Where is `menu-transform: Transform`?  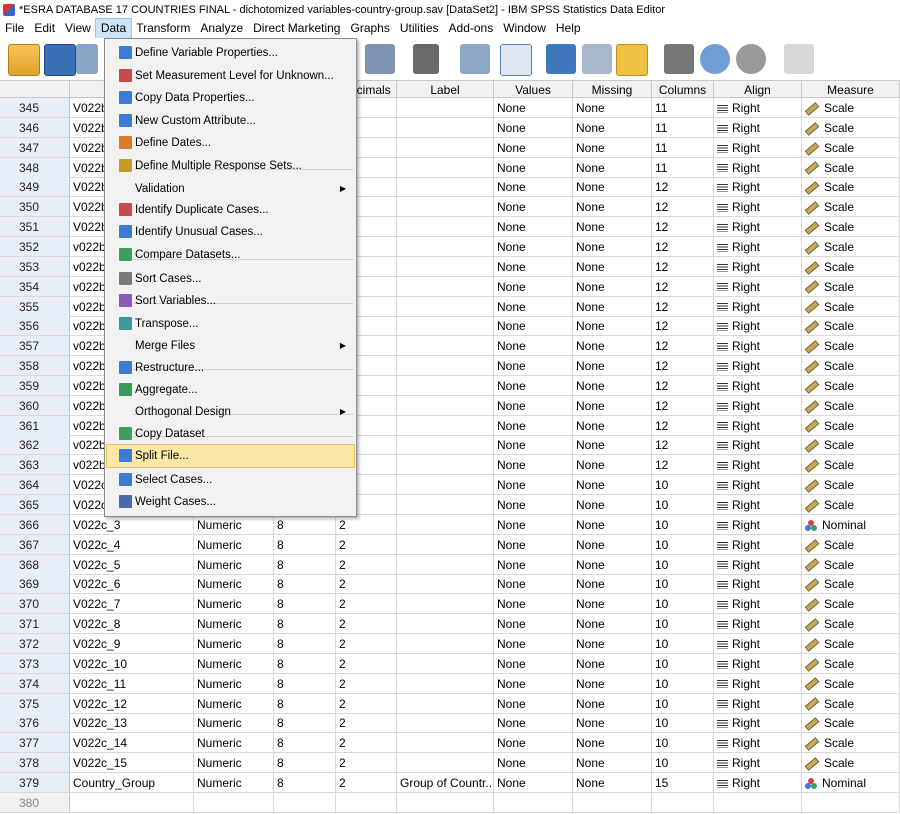 menu-transform: Transform is located at coordinates (163, 28).